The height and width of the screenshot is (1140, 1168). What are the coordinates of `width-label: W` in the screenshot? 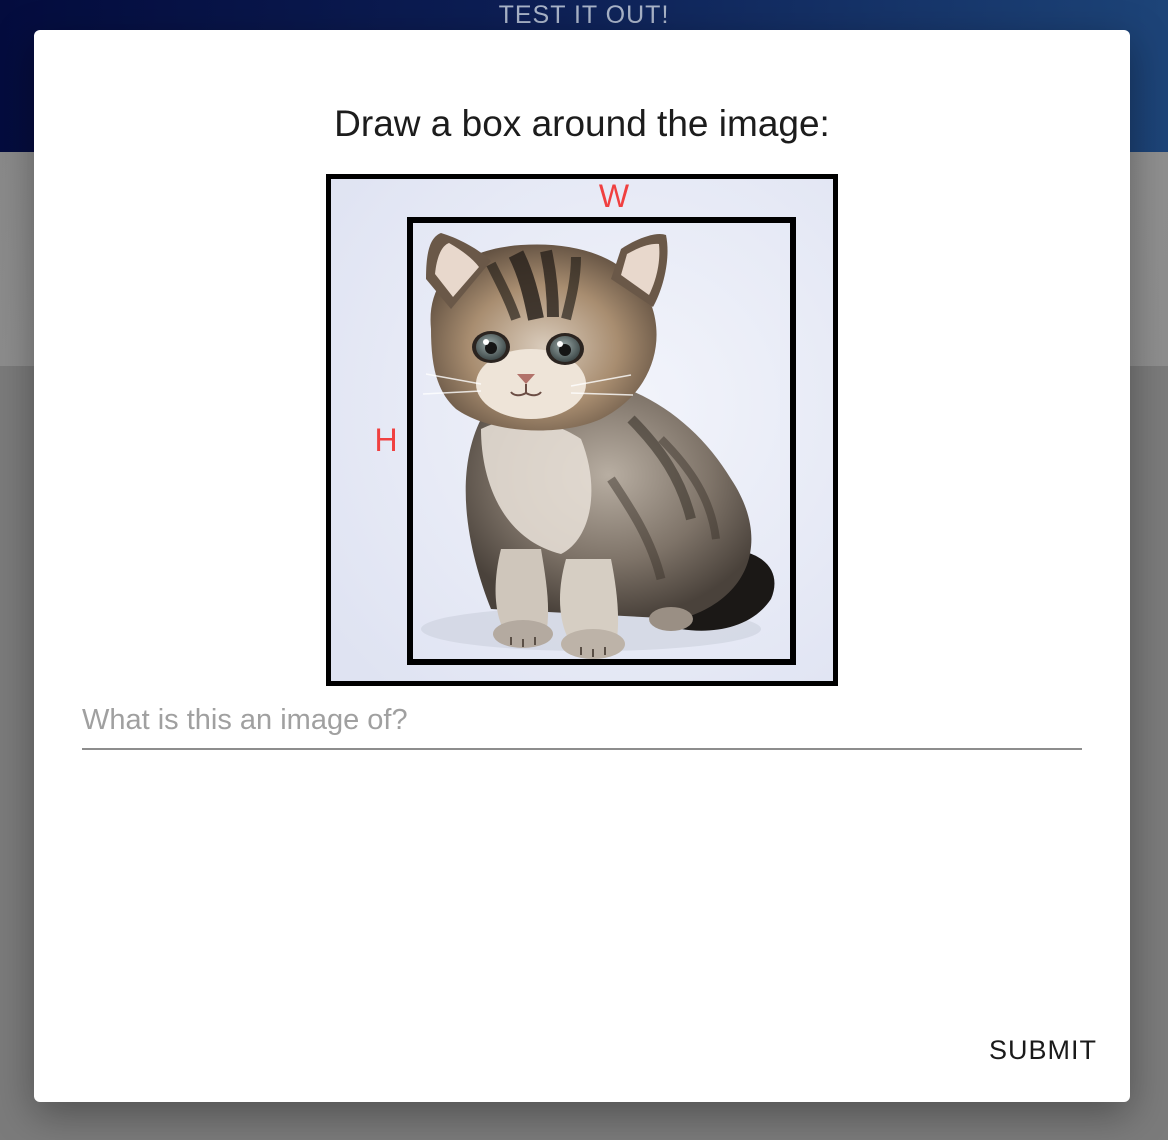 It's located at (614, 196).